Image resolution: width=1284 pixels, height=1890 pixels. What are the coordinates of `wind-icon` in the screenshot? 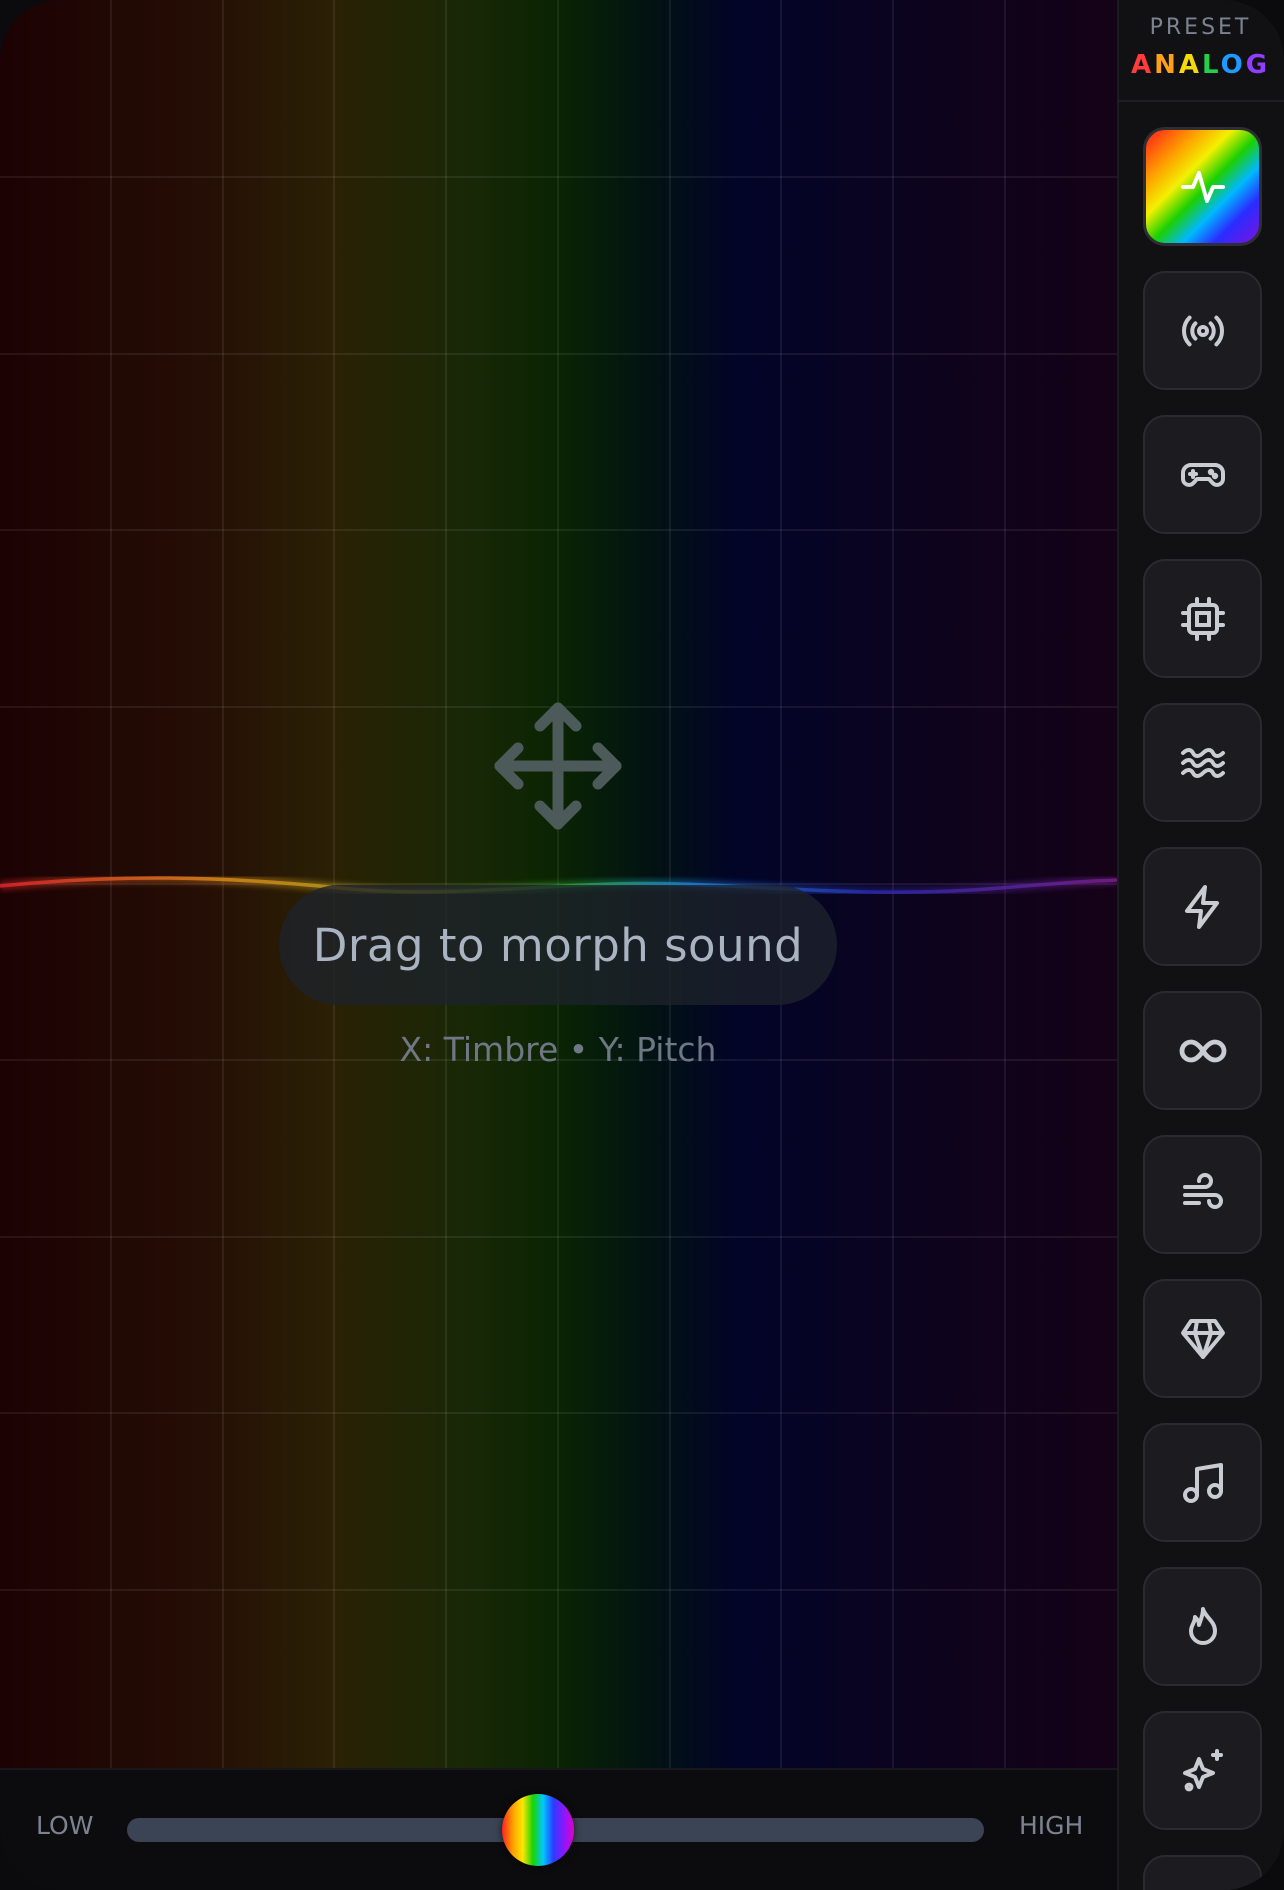 It's located at (1202, 1190).